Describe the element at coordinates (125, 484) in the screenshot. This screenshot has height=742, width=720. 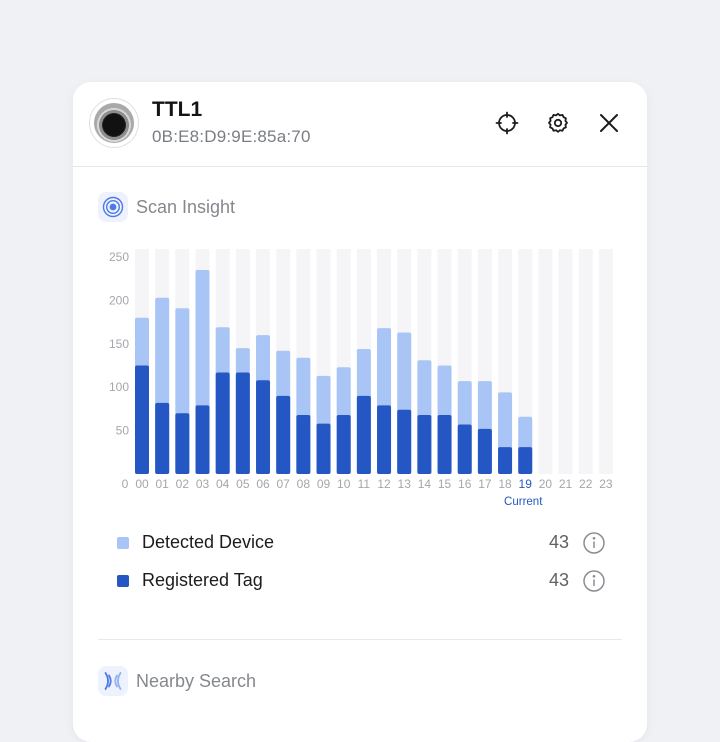
I see `y-tick-label: 0` at that location.